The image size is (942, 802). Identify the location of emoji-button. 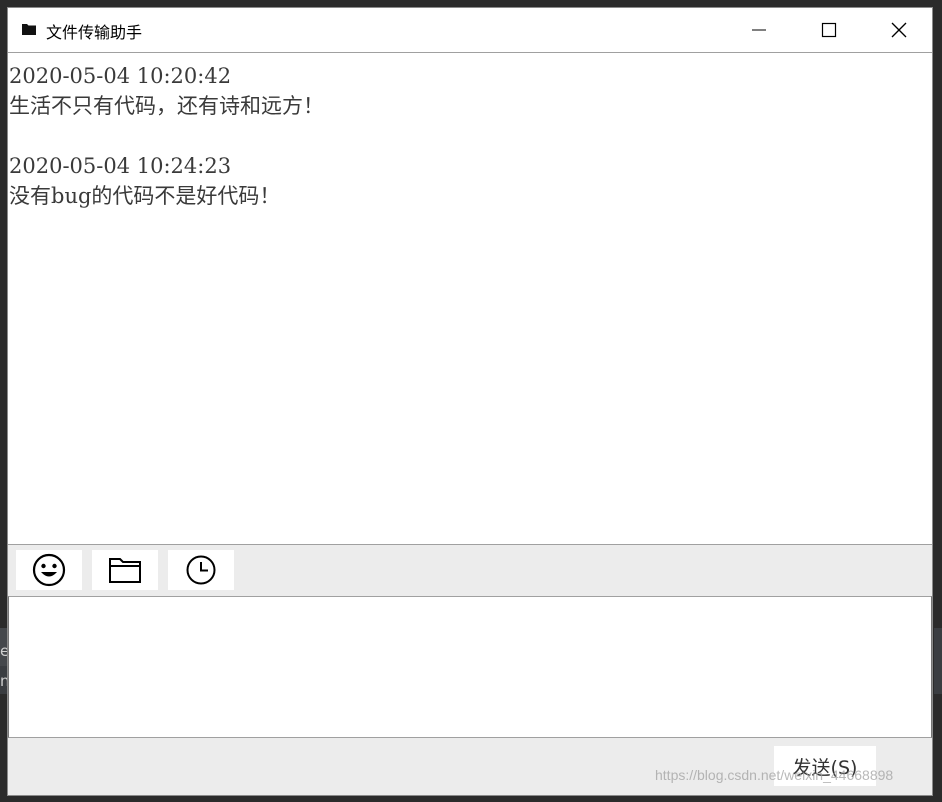
(49, 570).